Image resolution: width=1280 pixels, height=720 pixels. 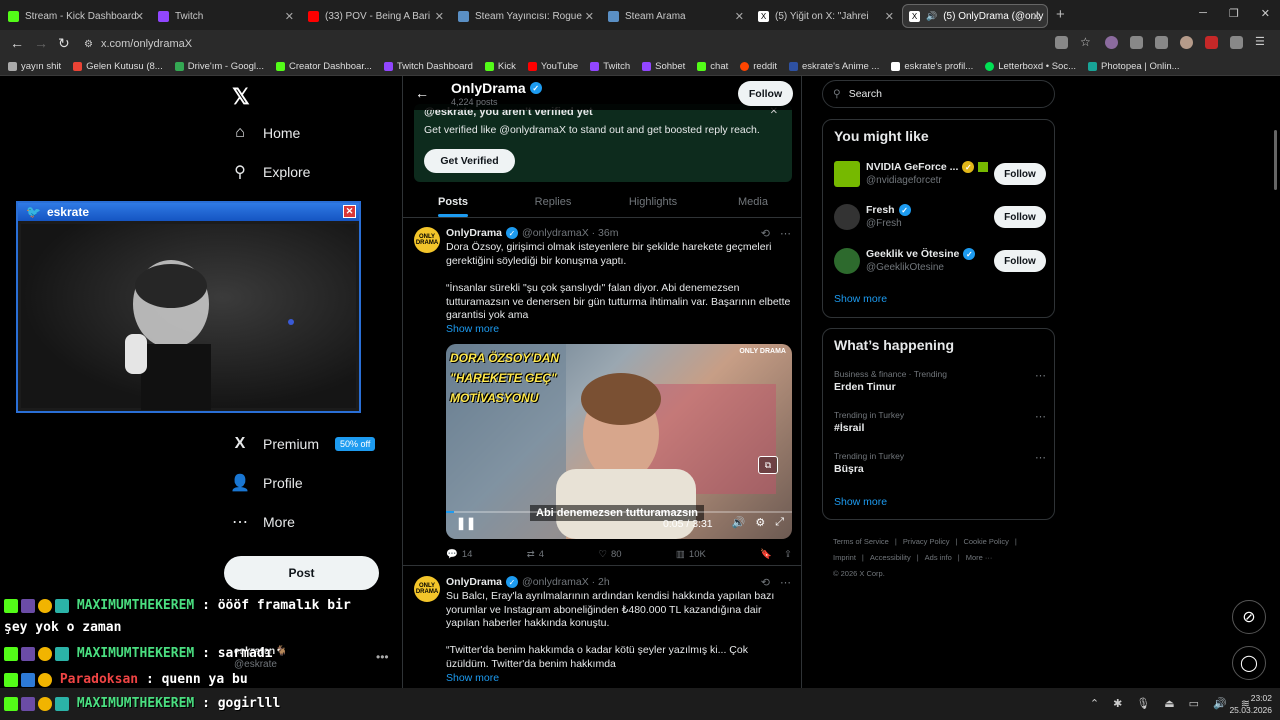 I want to click on tweet-handle-time: @onlydramaX · 2h, so click(x=566, y=582).